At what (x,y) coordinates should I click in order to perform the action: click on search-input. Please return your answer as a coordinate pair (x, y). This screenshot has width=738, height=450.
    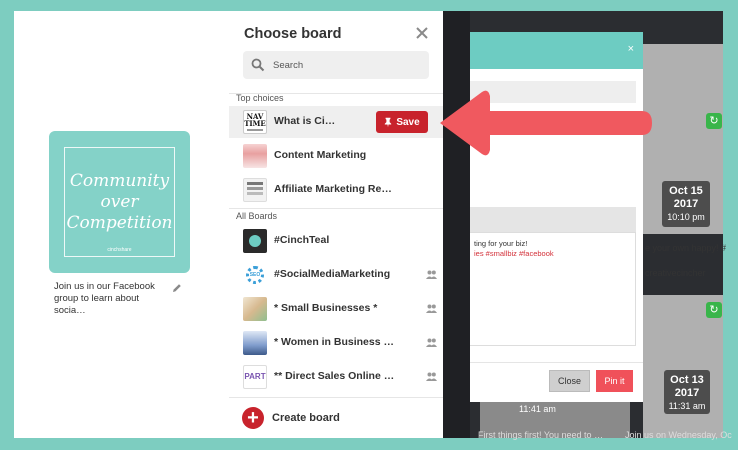
    Looking at the image, I should click on (348, 65).